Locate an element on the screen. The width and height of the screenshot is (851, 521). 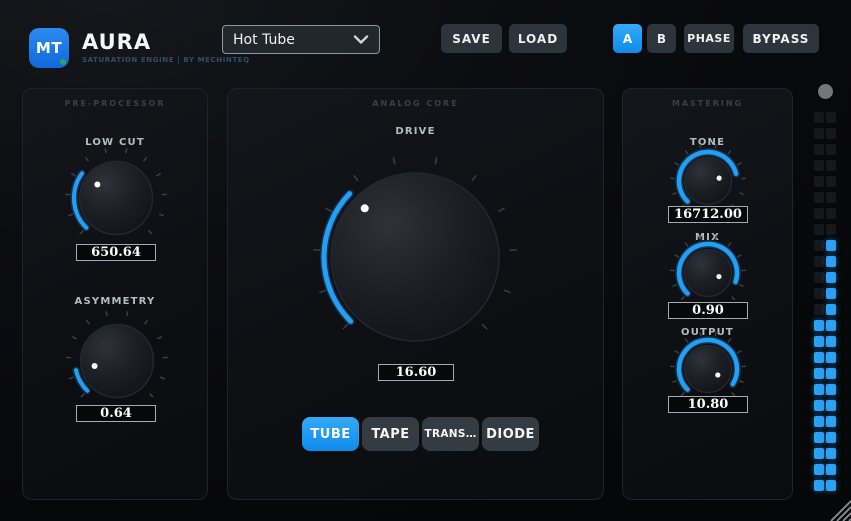
clip-indicator is located at coordinates (825, 91).